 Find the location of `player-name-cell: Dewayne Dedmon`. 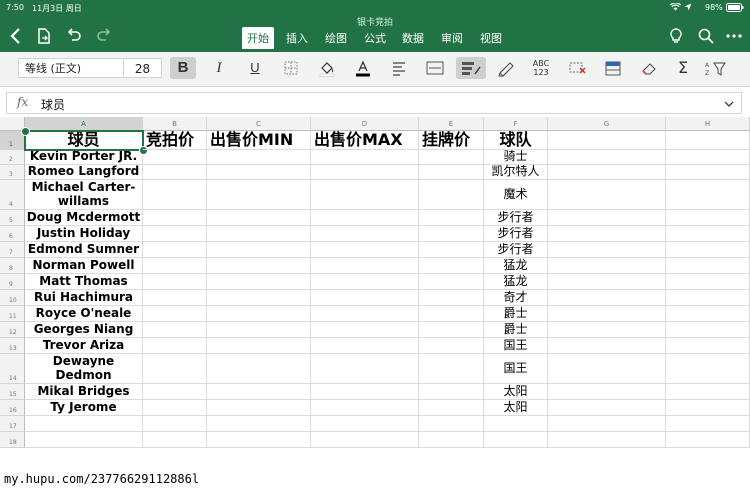

player-name-cell: Dewayne Dedmon is located at coordinates (84, 369).